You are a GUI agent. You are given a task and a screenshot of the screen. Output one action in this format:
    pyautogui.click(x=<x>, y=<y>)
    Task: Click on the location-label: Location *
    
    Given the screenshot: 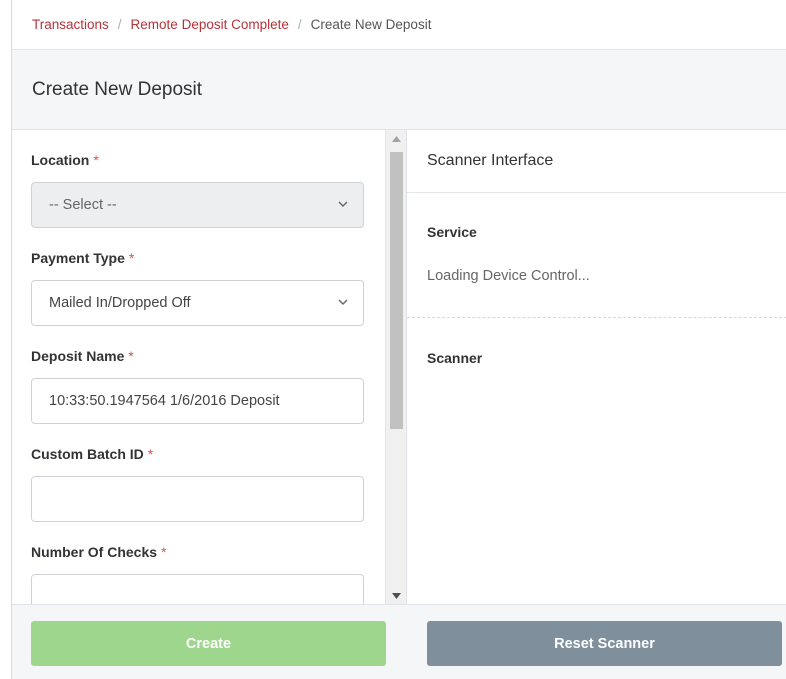 What is the action you would take?
    pyautogui.click(x=65, y=160)
    